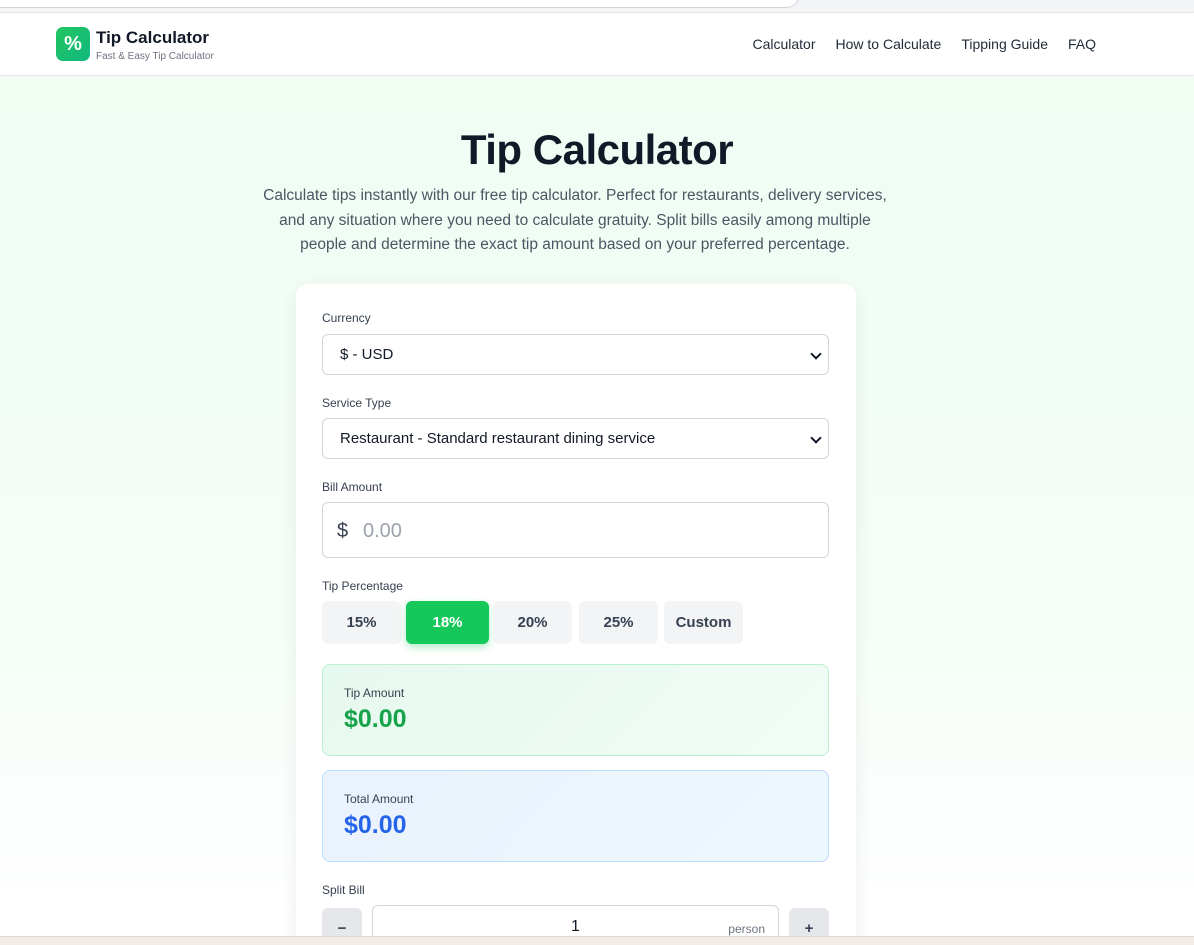  Describe the element at coordinates (783, 44) in the screenshot. I see `nav-calculator: Calculator` at that location.